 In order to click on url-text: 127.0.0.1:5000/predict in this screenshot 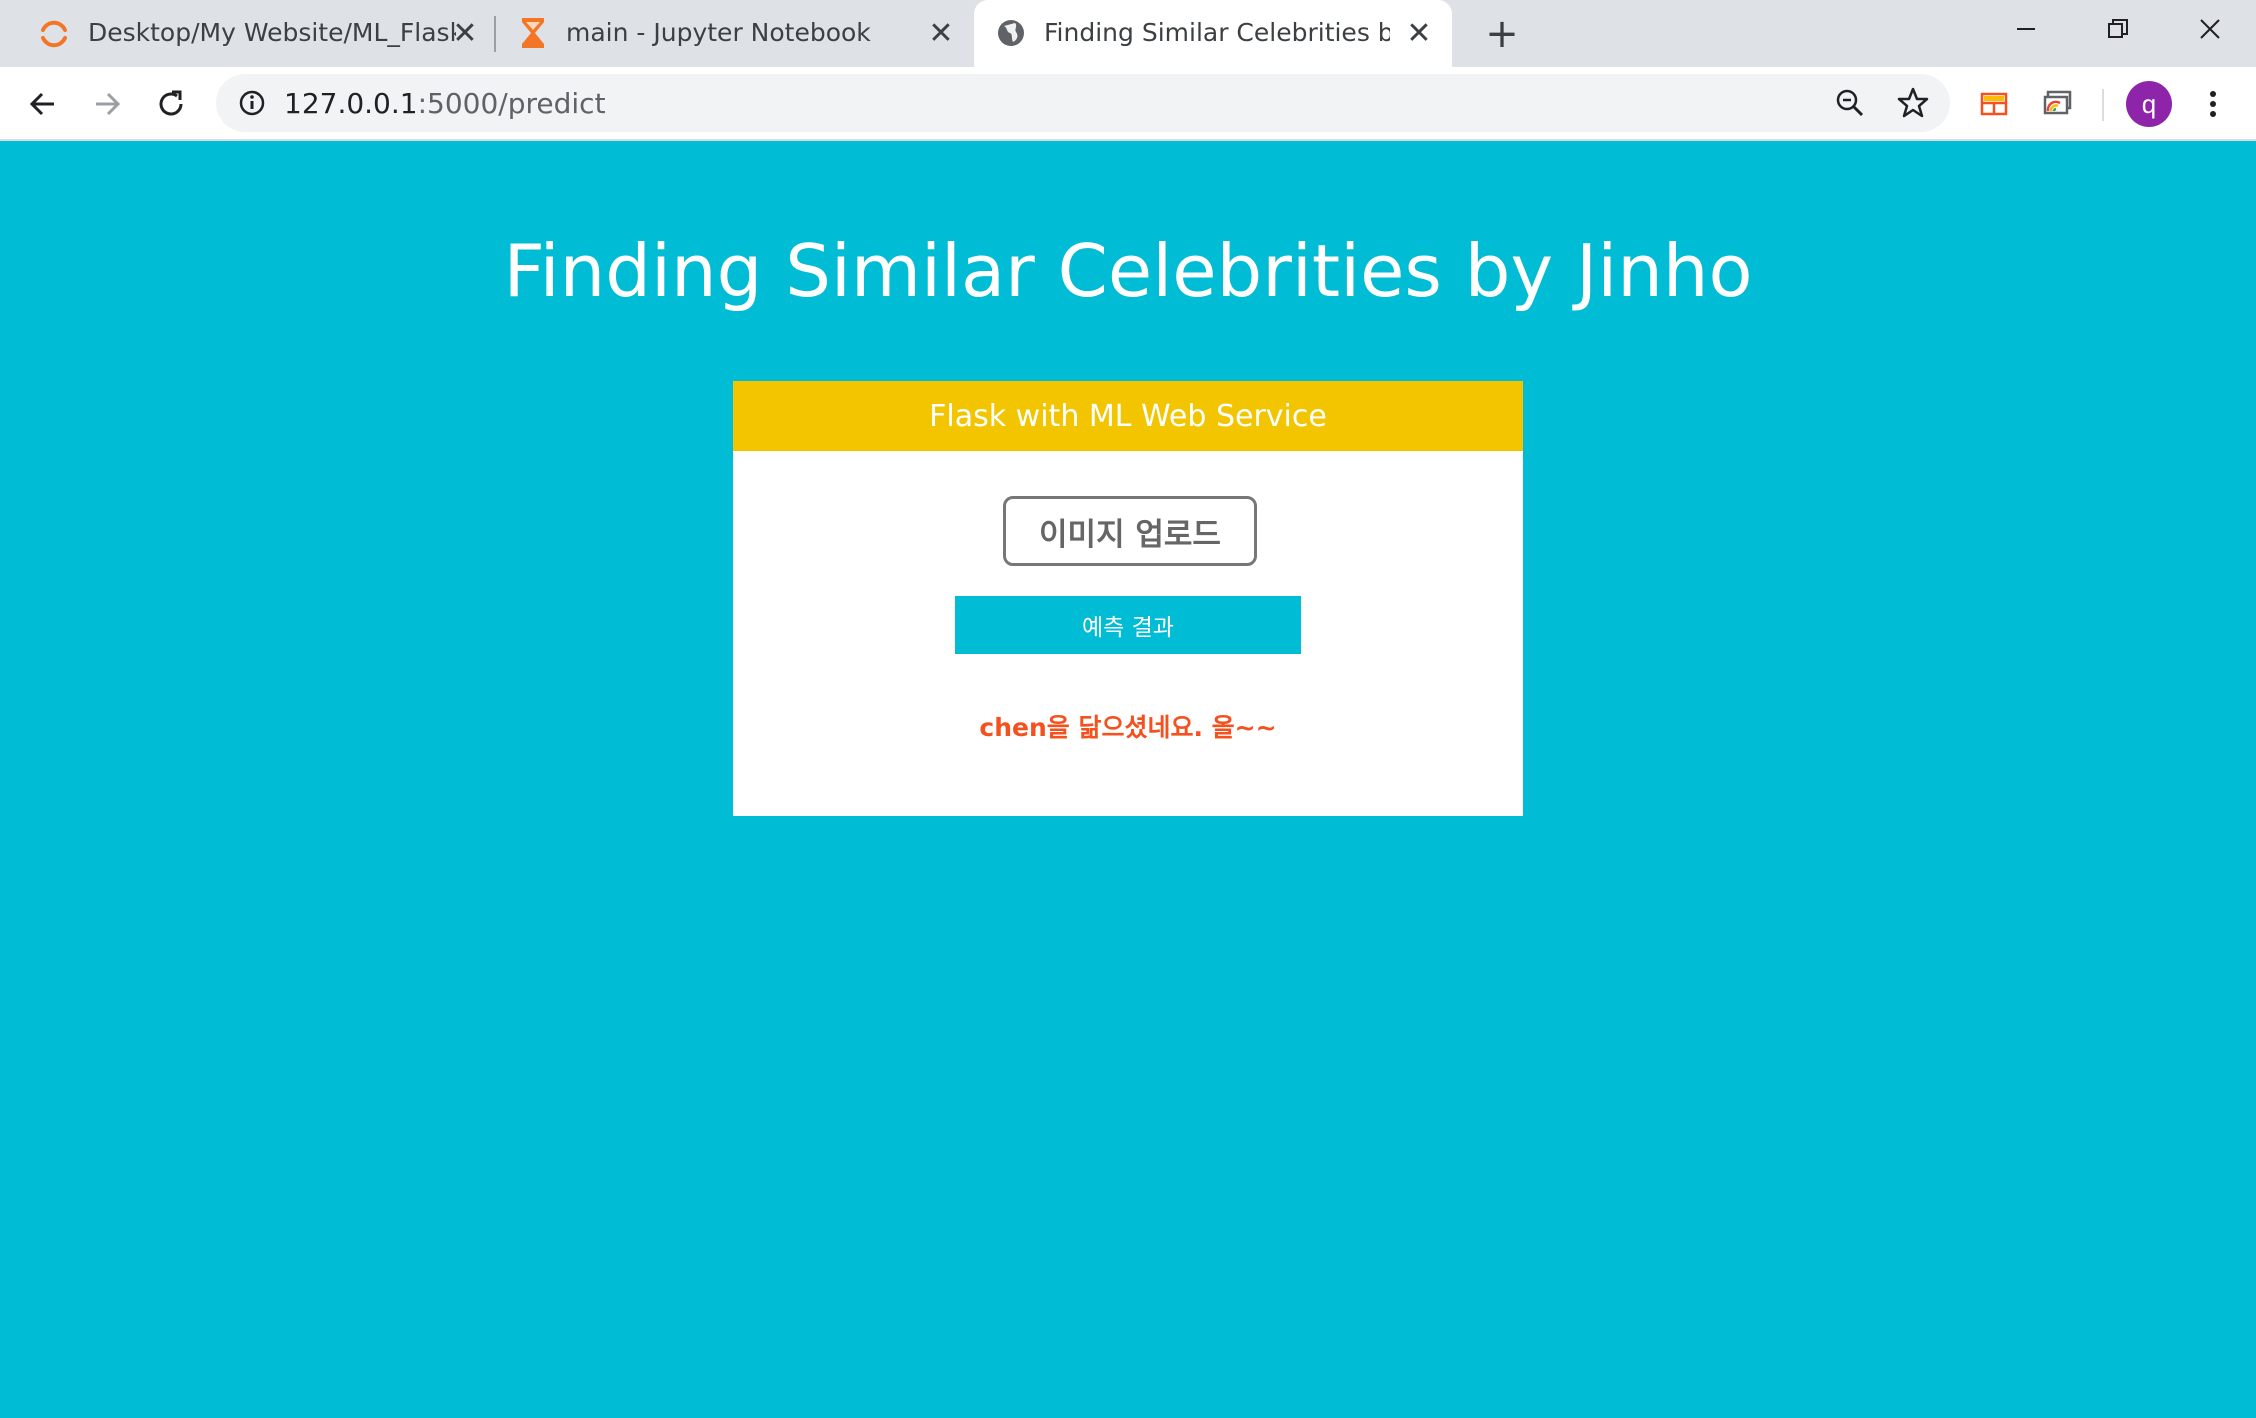, I will do `click(445, 103)`.